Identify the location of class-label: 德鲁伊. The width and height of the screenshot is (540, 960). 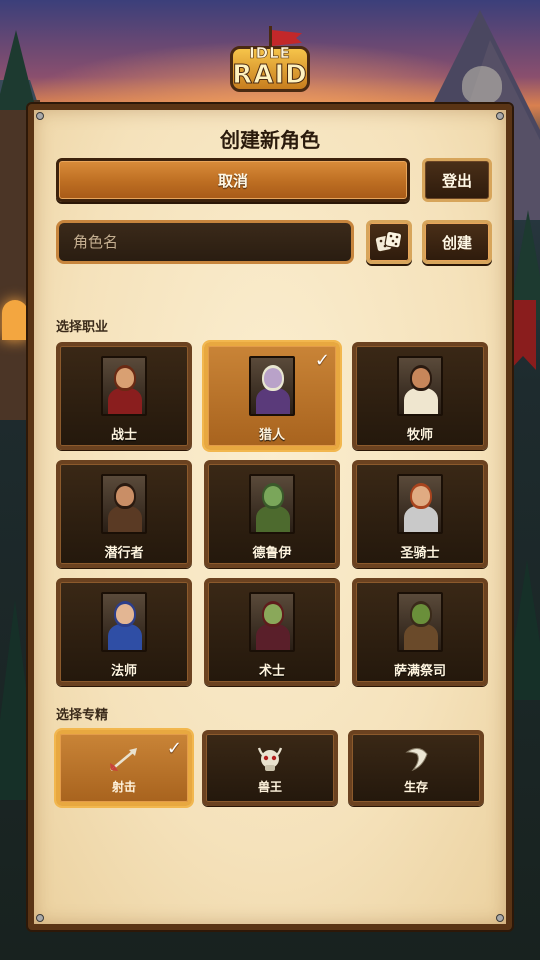
(272, 553).